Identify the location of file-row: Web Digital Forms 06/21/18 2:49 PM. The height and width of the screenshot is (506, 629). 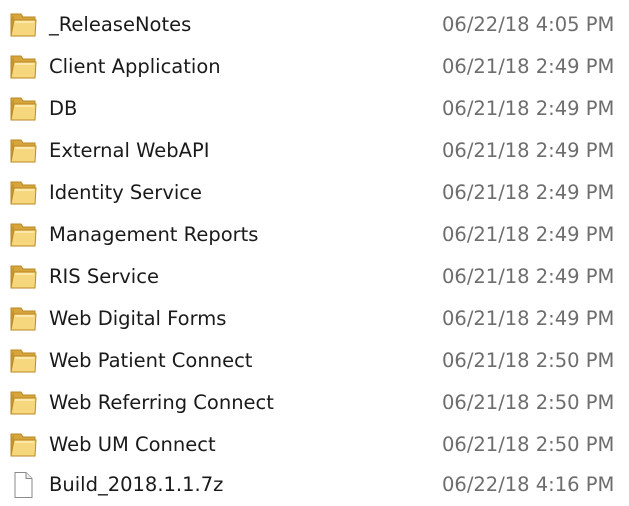
(314, 319).